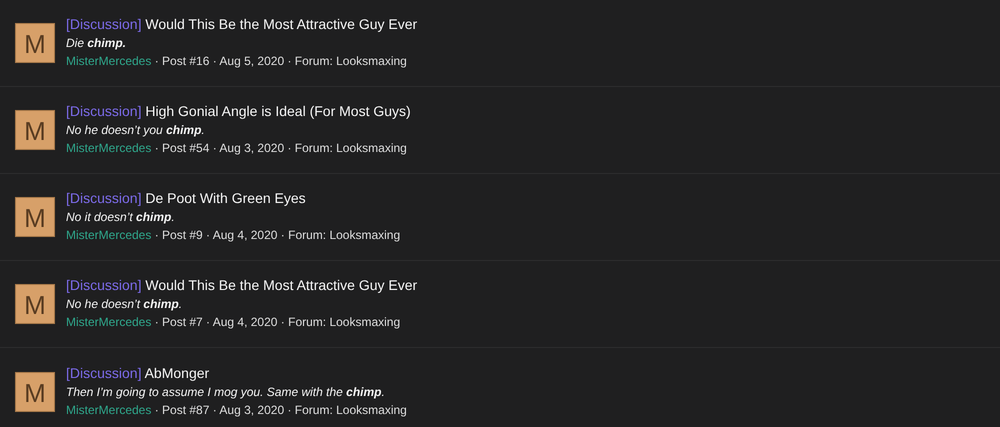  I want to click on post-snippet: Then I’m going to assume I mog you. Same with the chimp., so click(225, 392).